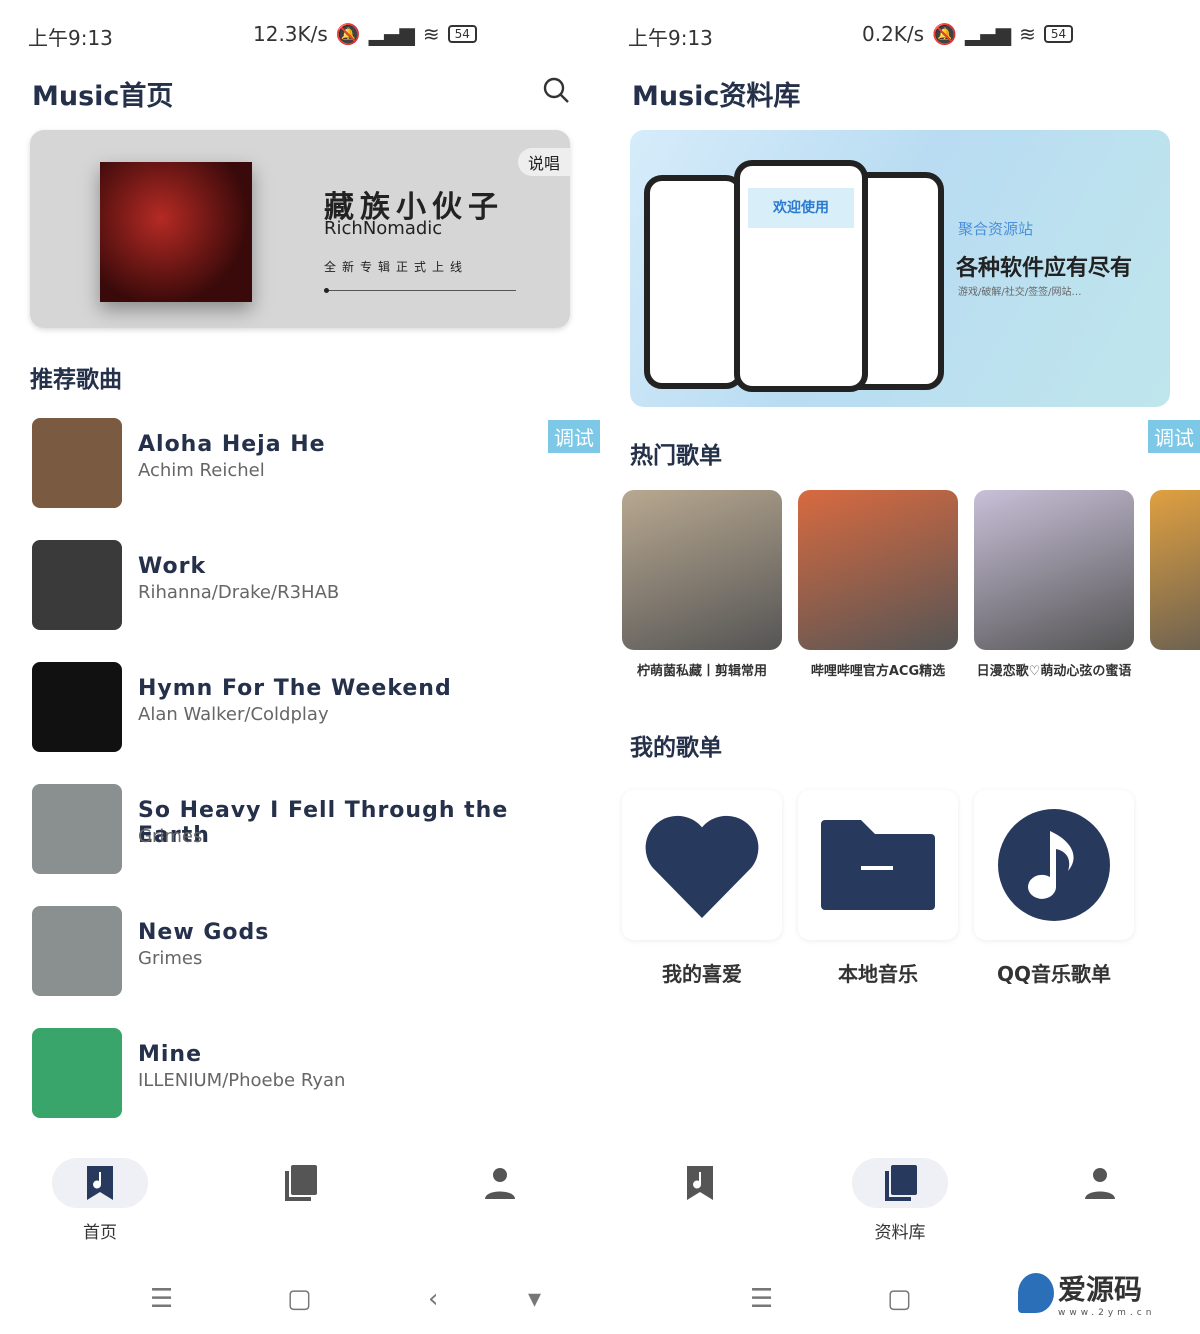 This screenshot has height=1334, width=1200. I want to click on song-row: Work Rihanna/Drake/R3HAB, so click(302, 586).